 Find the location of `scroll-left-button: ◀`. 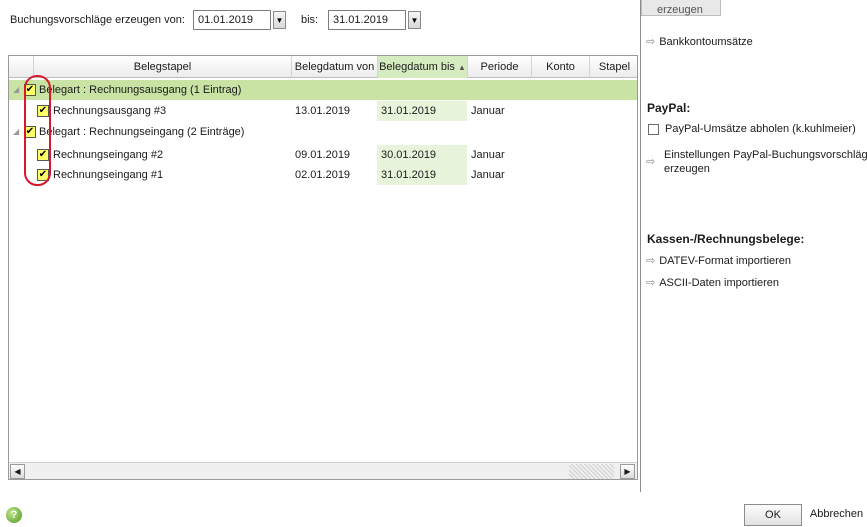

scroll-left-button: ◀ is located at coordinates (17, 471).